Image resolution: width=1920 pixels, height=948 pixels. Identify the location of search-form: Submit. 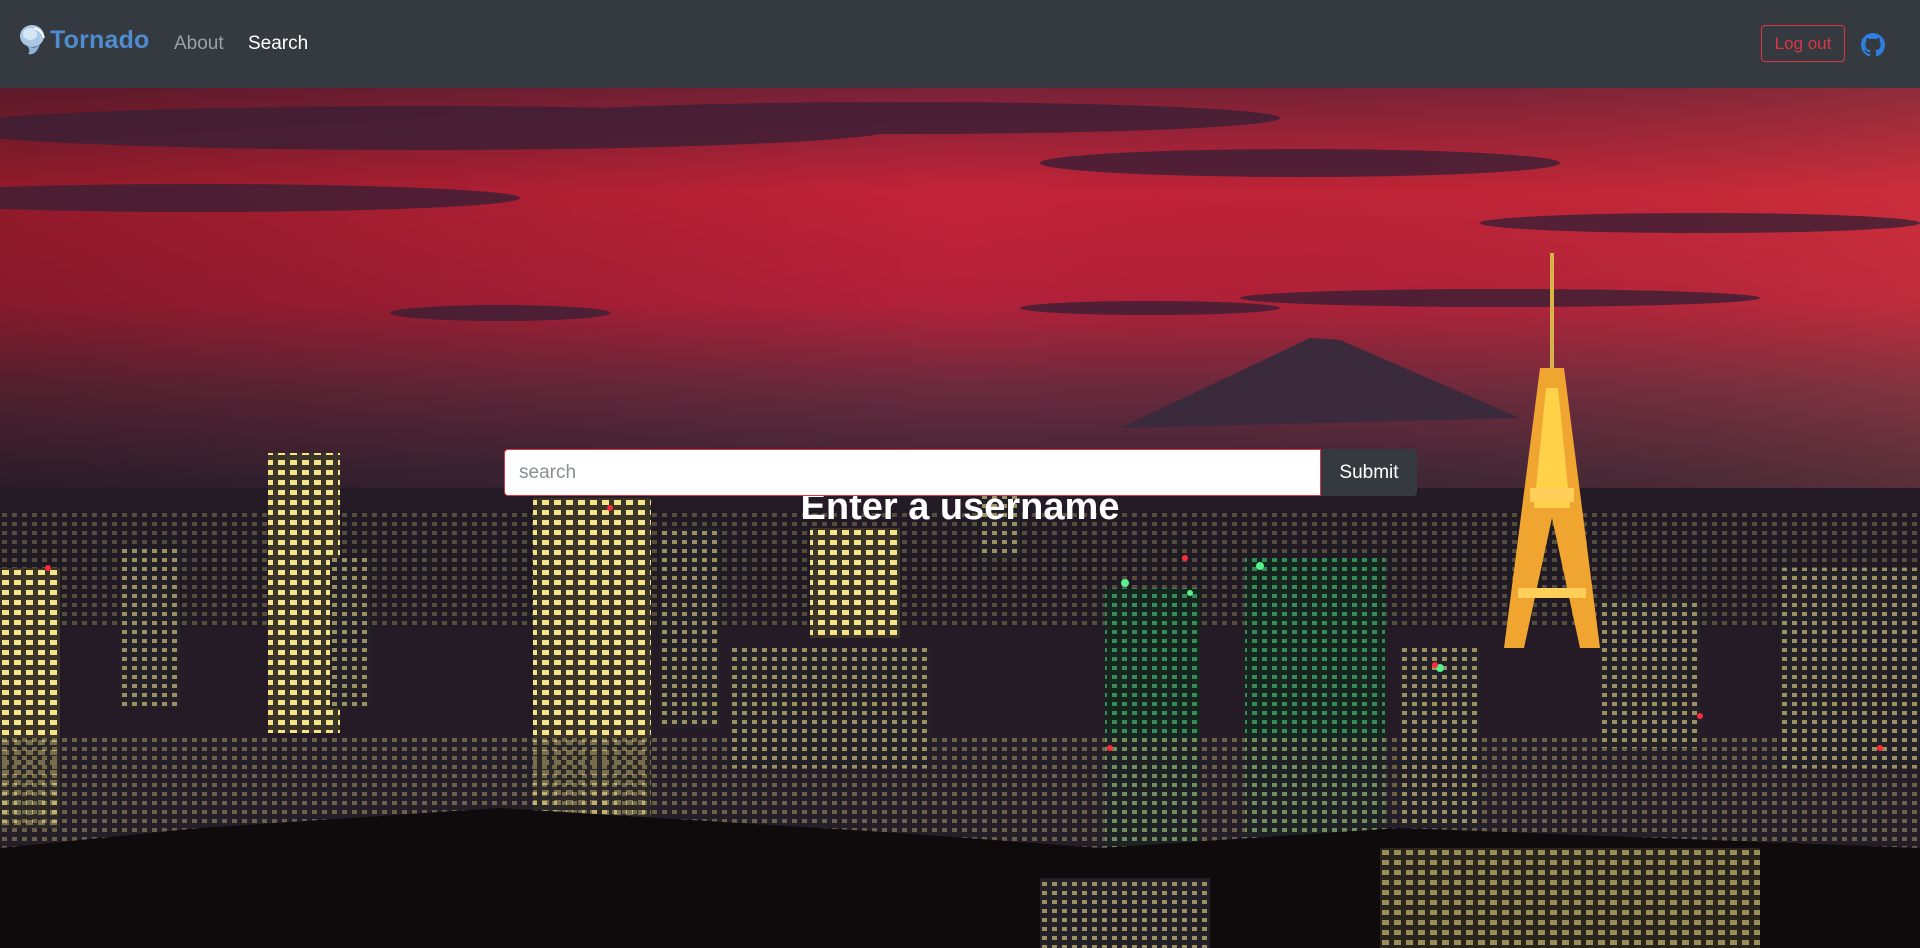
(960, 472).